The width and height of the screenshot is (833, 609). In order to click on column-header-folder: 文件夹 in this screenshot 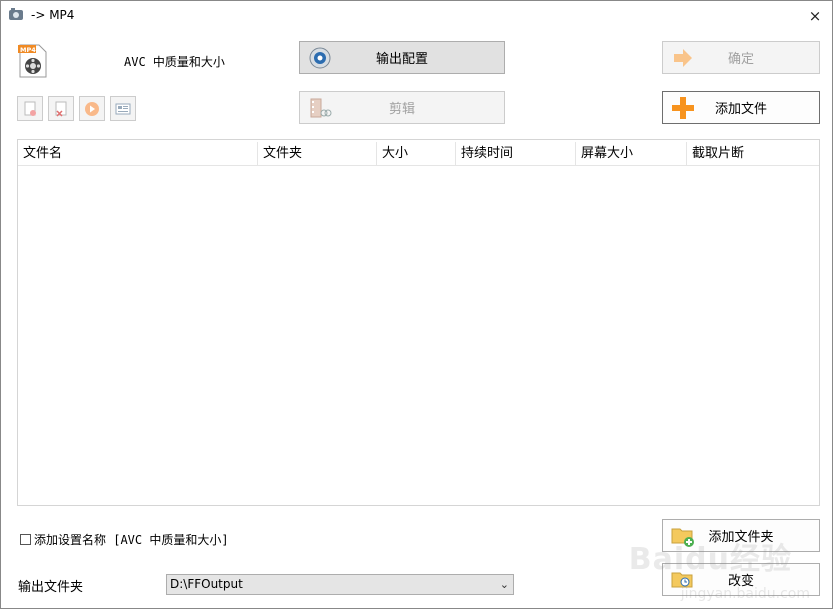, I will do `click(317, 154)`.